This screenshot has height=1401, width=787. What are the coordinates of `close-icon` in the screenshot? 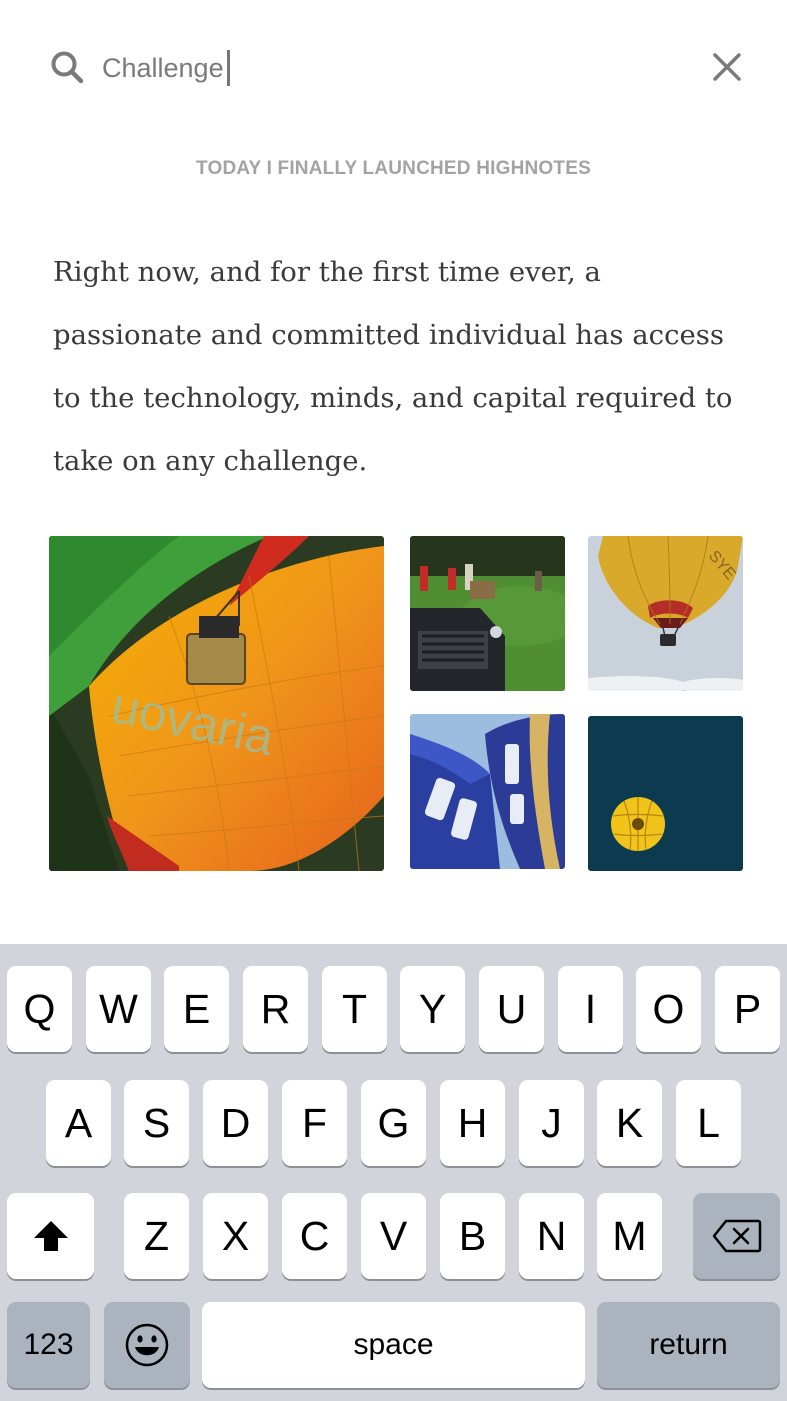 It's located at (727, 67).